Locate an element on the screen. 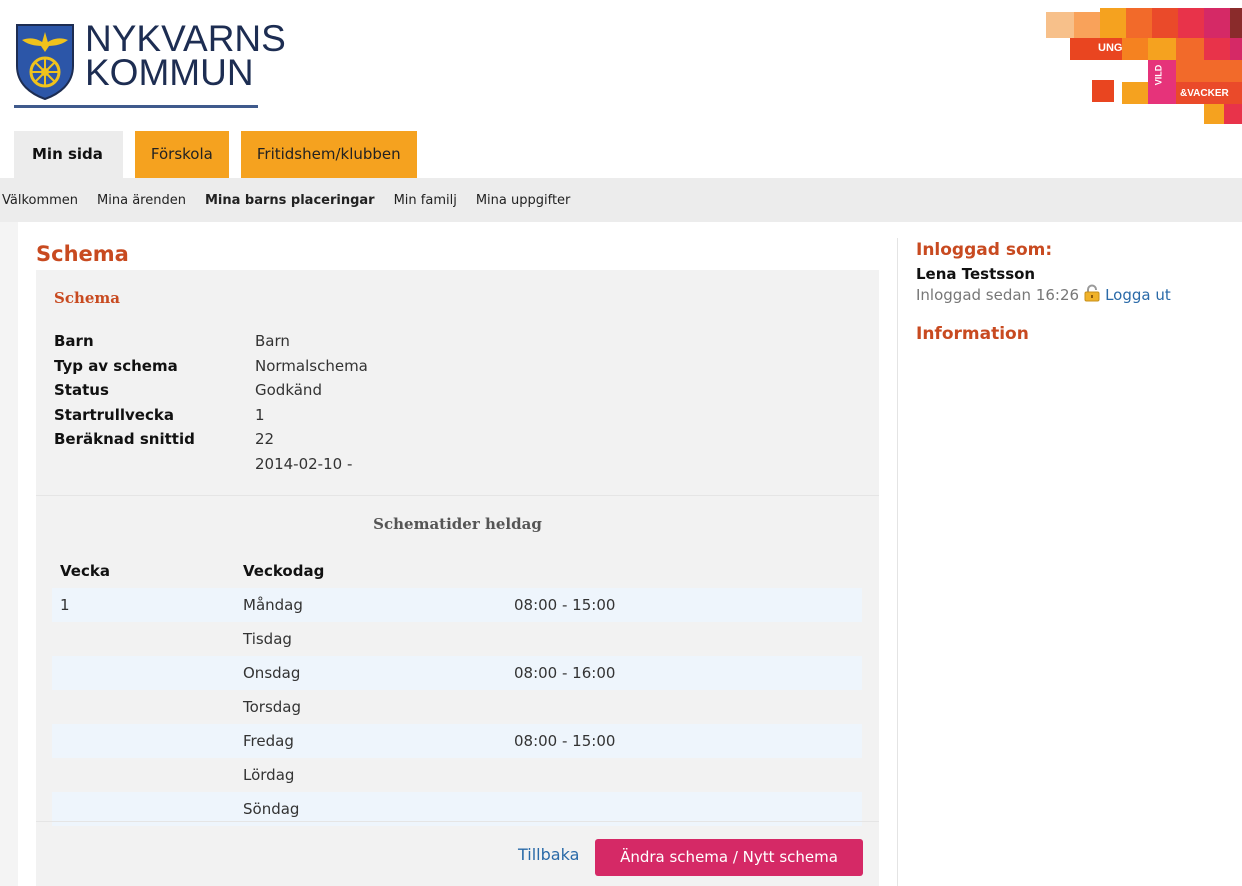  table-row: Fredag 08:00 - 15:00 is located at coordinates (457, 741).